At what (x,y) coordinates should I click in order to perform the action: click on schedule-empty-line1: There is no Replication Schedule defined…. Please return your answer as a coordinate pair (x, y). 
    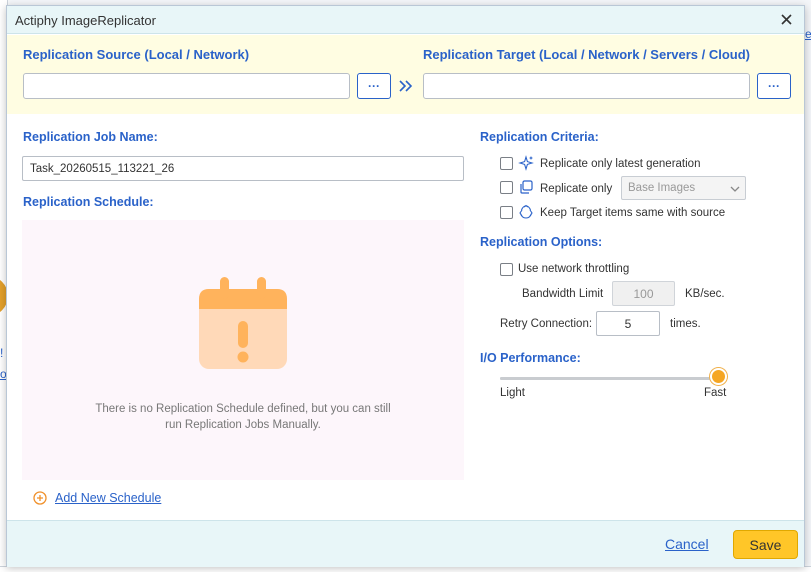
    Looking at the image, I should click on (243, 409).